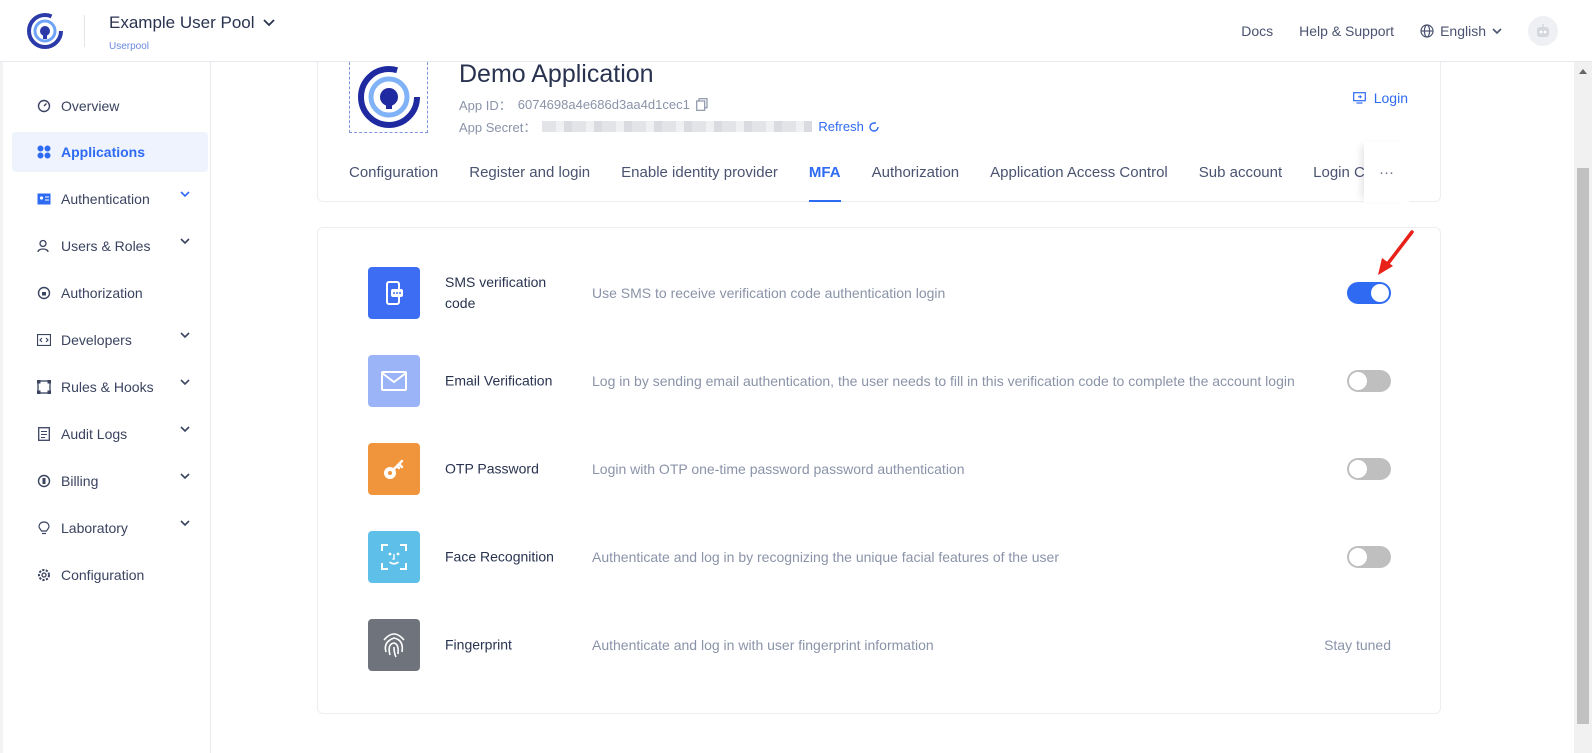  I want to click on face-scan-icon, so click(394, 557).